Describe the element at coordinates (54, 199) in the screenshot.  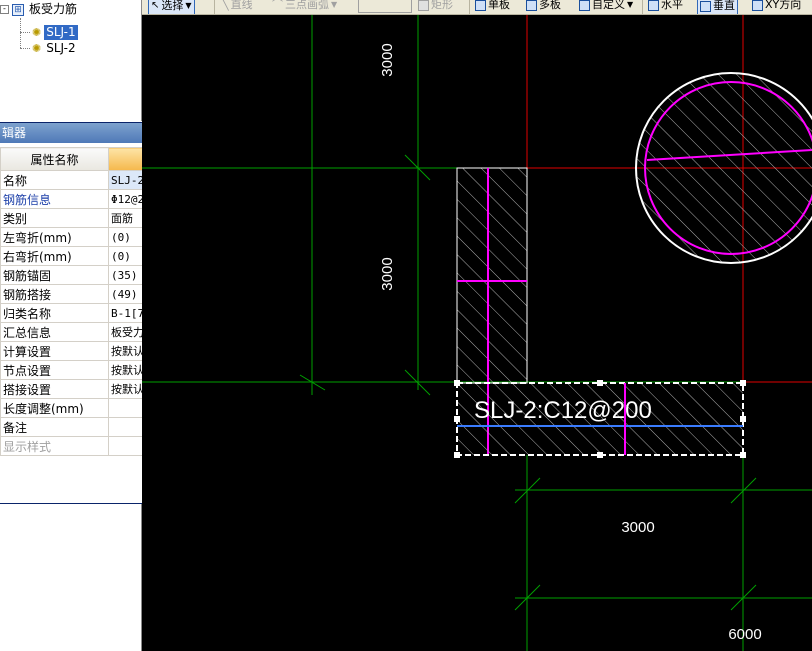
I see `property-name: 钢筋信息` at that location.